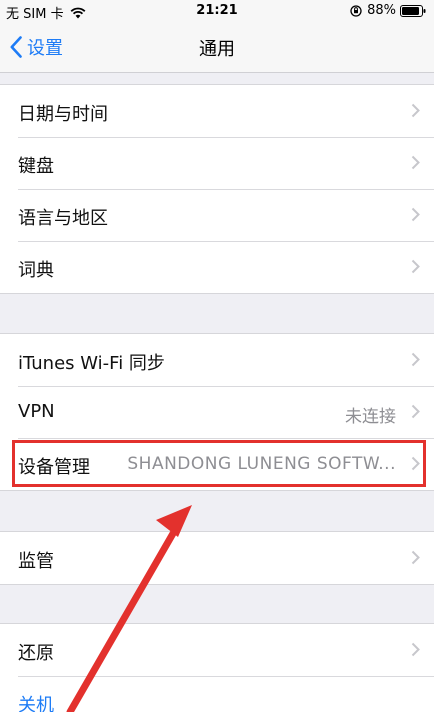  Describe the element at coordinates (217, 694) in the screenshot. I see `row-shutdown: 关机` at that location.